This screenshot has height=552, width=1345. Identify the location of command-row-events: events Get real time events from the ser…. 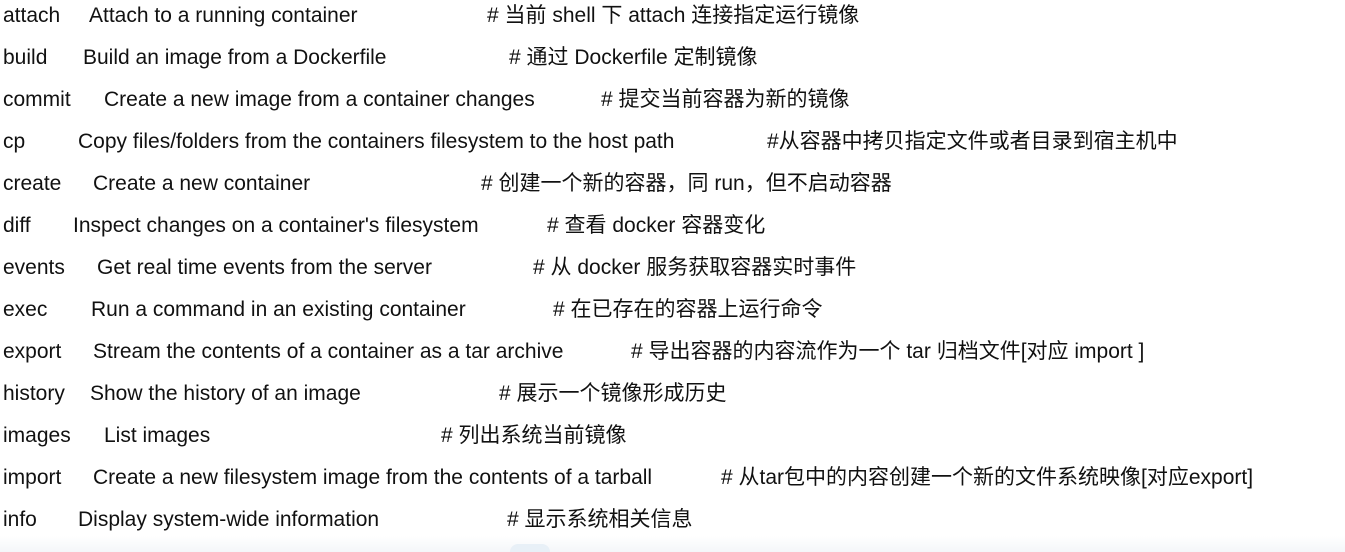
(672, 274).